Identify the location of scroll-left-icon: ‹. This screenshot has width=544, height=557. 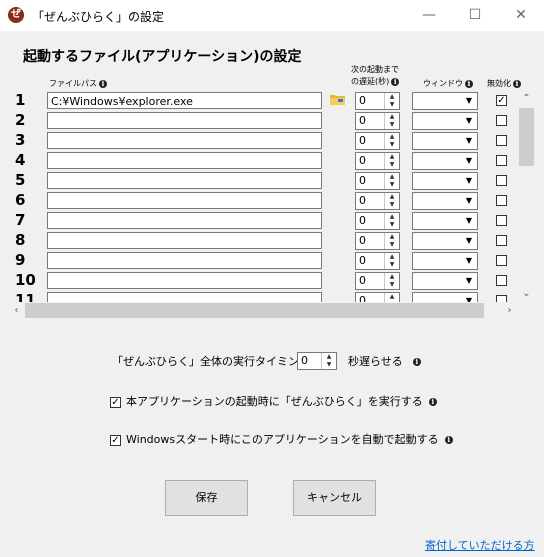
(16, 310).